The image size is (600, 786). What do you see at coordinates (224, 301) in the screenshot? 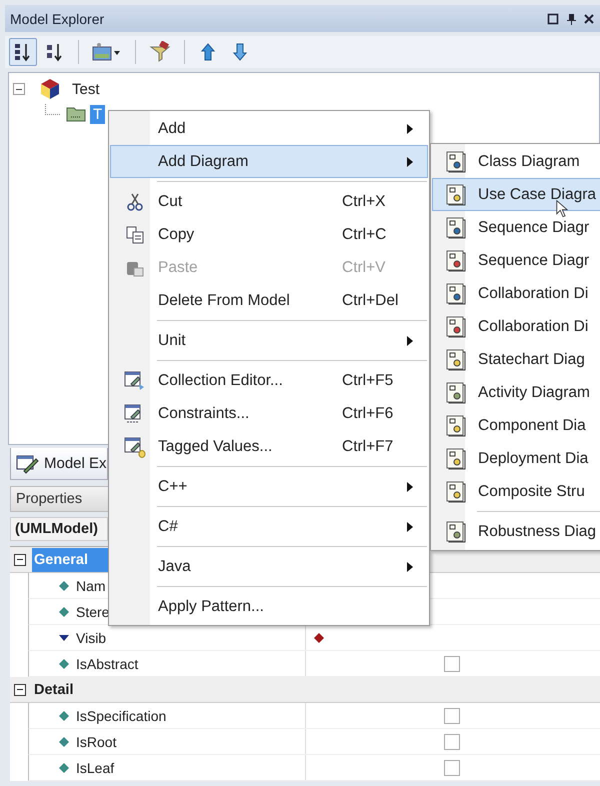
I see `menu-label: Delete From Model` at bounding box center [224, 301].